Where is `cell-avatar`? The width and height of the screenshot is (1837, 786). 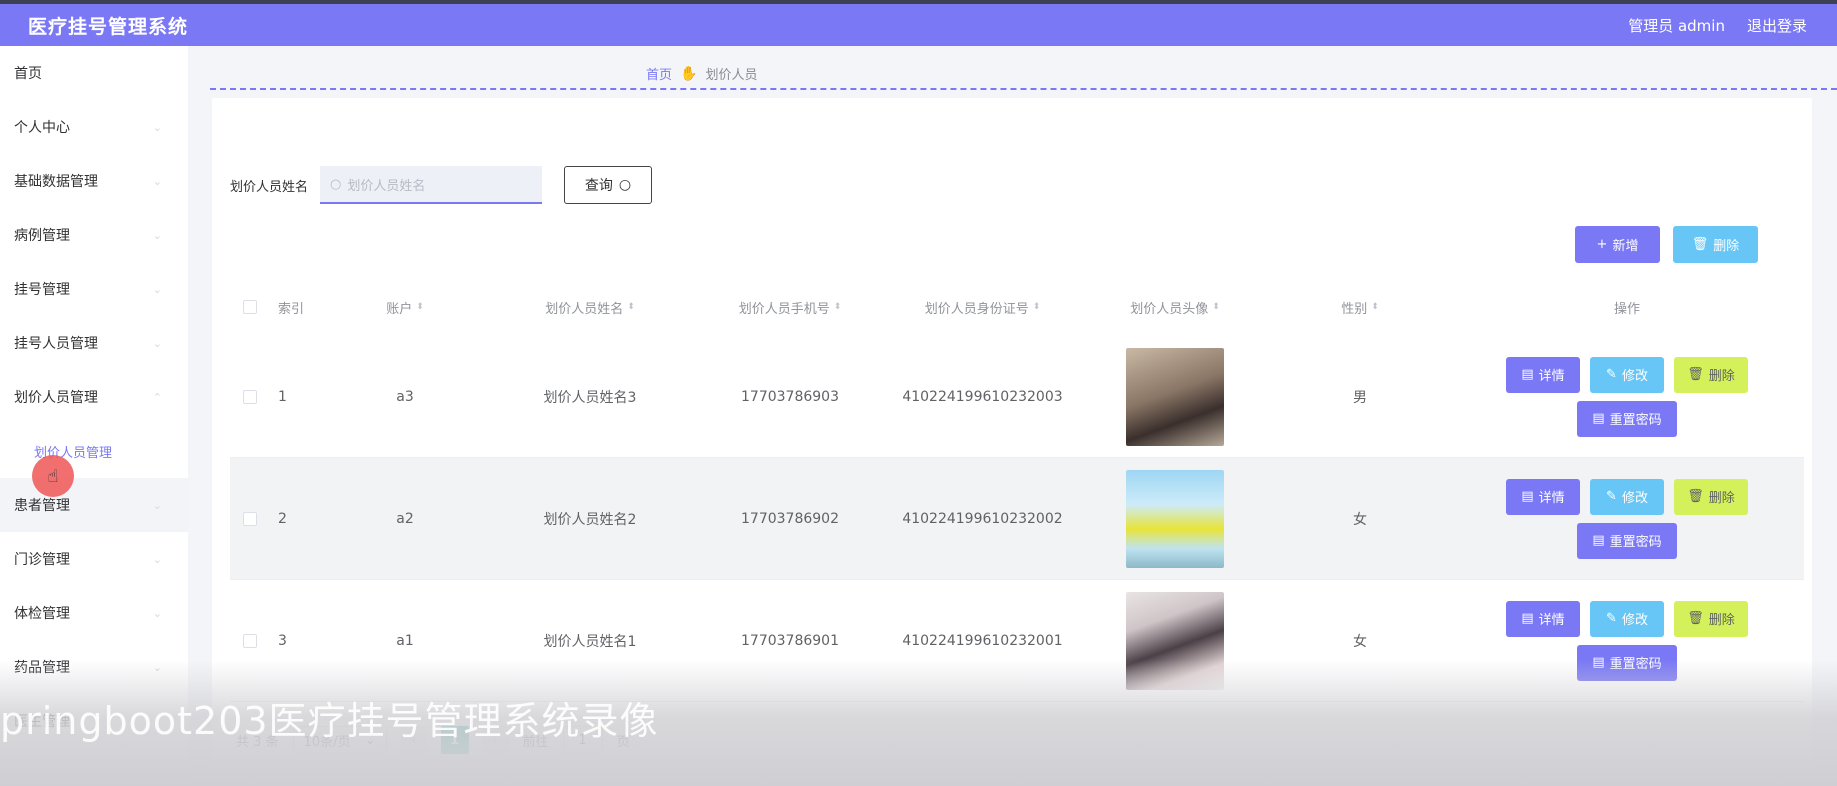
cell-avatar is located at coordinates (1175, 518).